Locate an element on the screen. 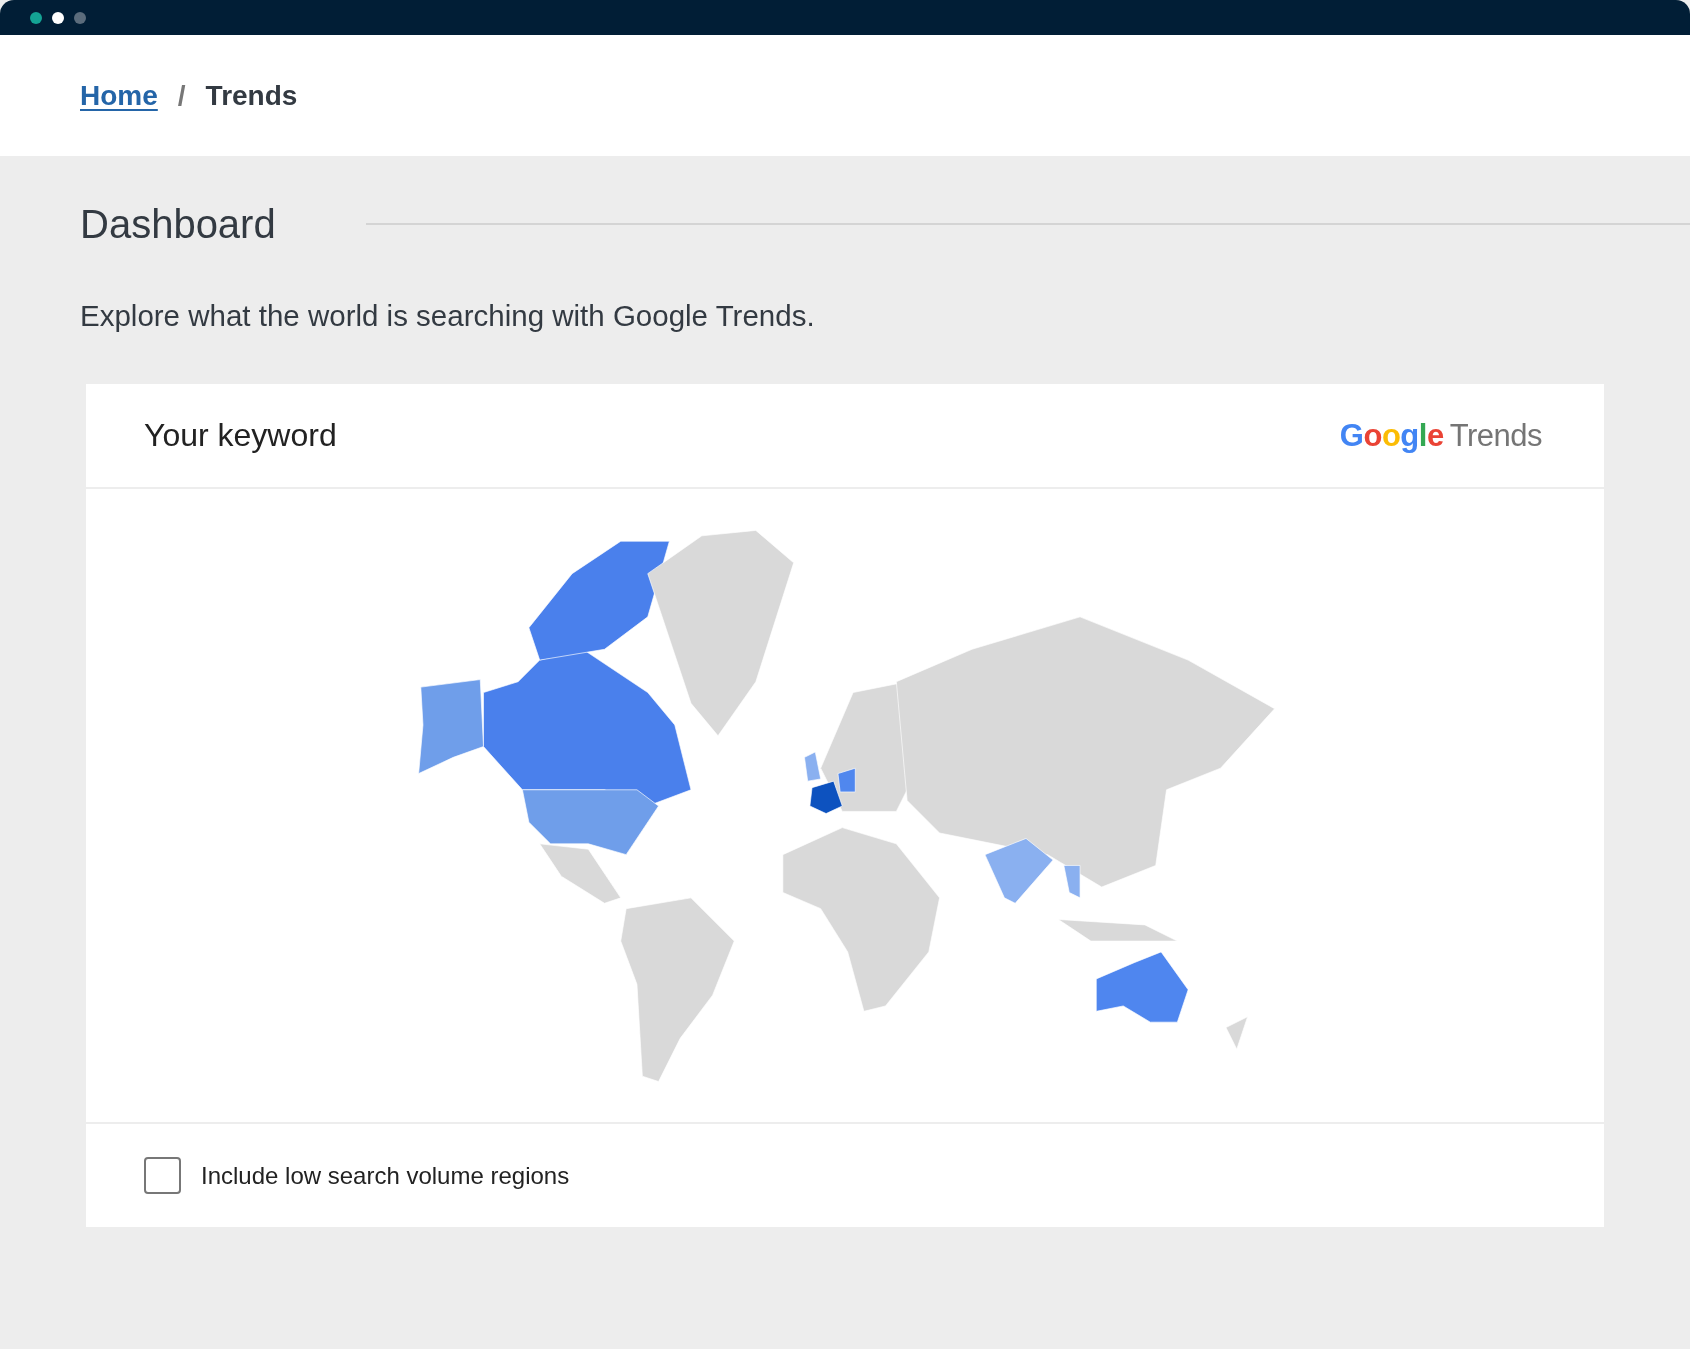  checkbox is located at coordinates (162, 1175).